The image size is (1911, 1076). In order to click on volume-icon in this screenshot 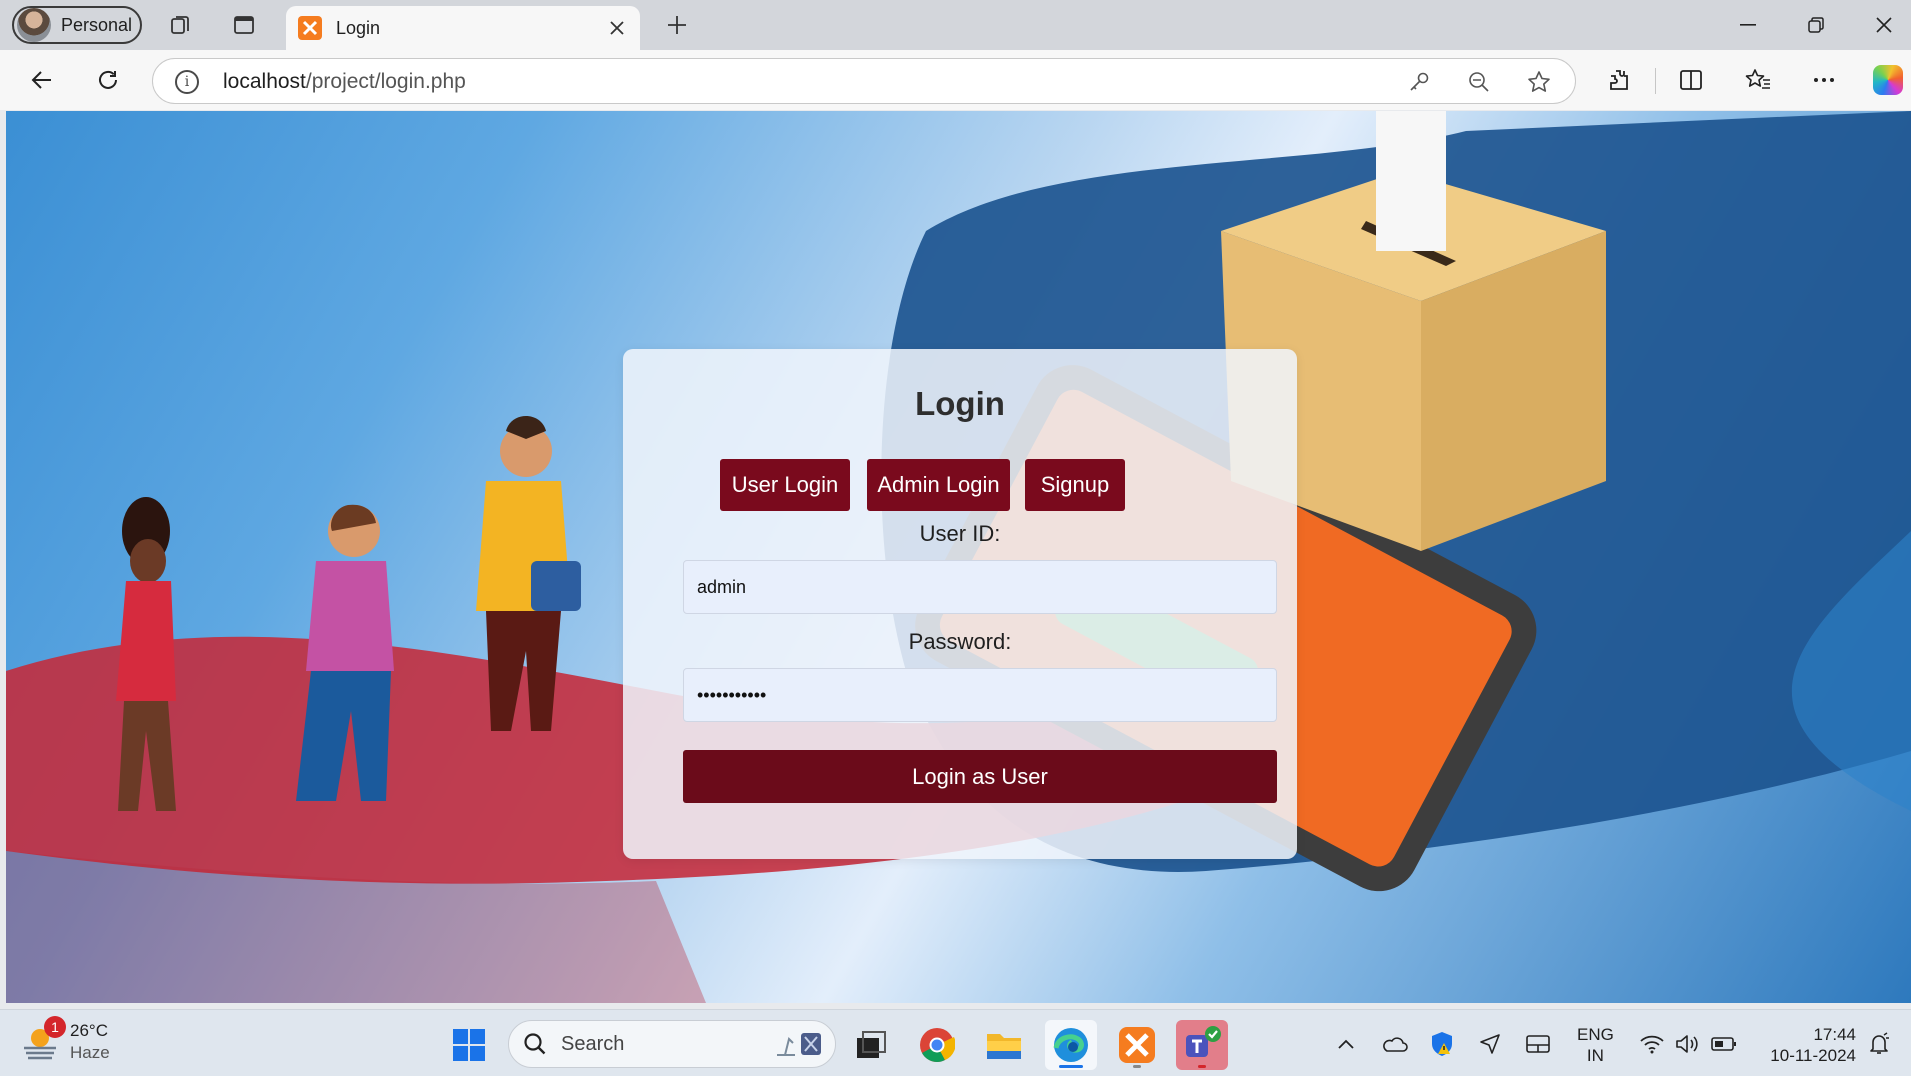, I will do `click(1687, 1044)`.